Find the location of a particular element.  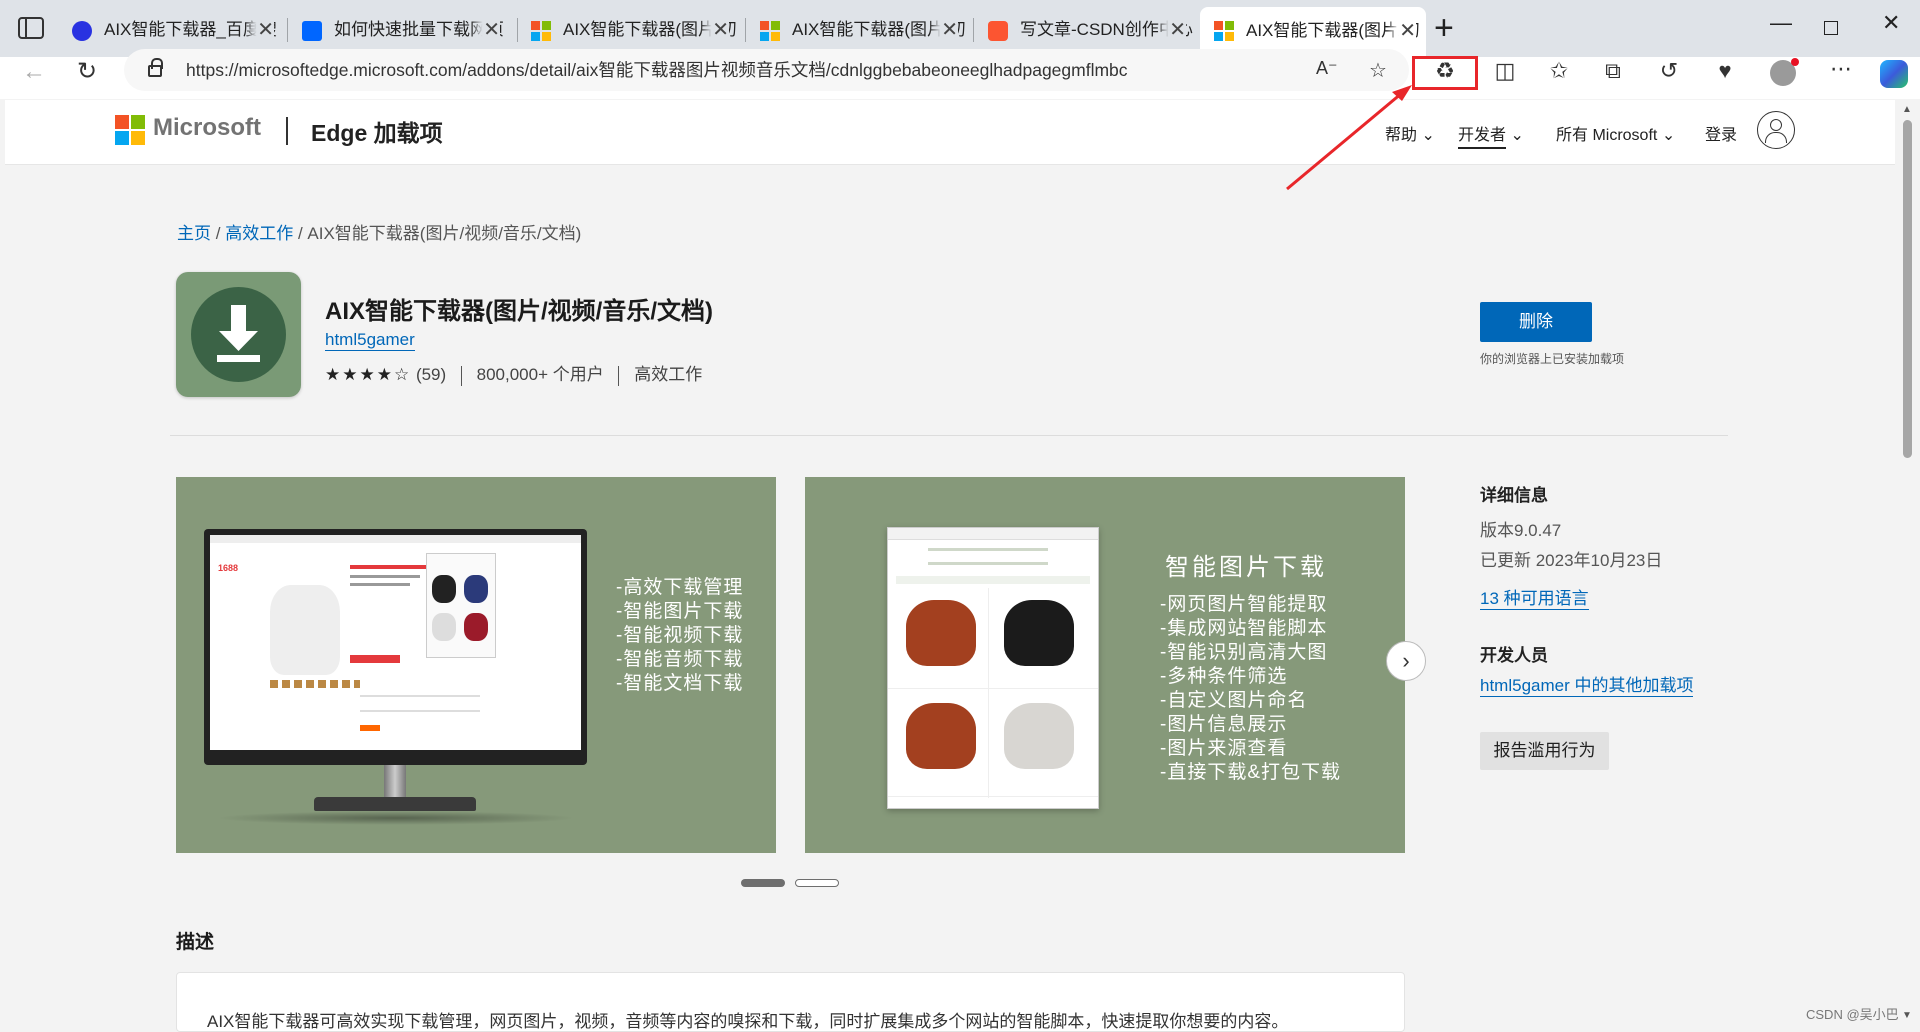

tab-actions-icon is located at coordinates (31, 28).